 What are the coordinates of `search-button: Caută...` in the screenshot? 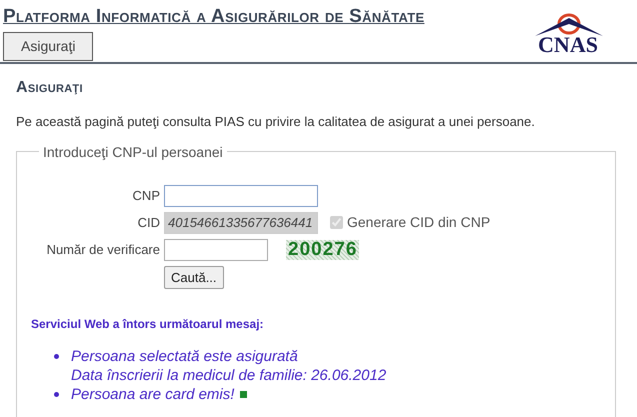 It's located at (194, 278).